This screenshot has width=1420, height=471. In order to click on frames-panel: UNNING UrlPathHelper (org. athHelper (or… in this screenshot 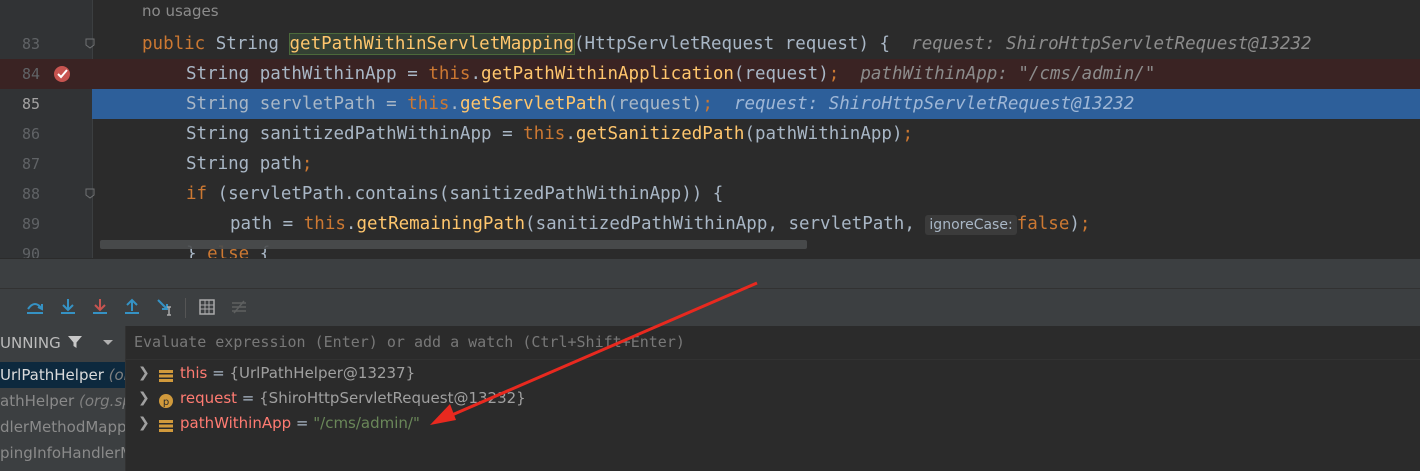, I will do `click(63, 398)`.